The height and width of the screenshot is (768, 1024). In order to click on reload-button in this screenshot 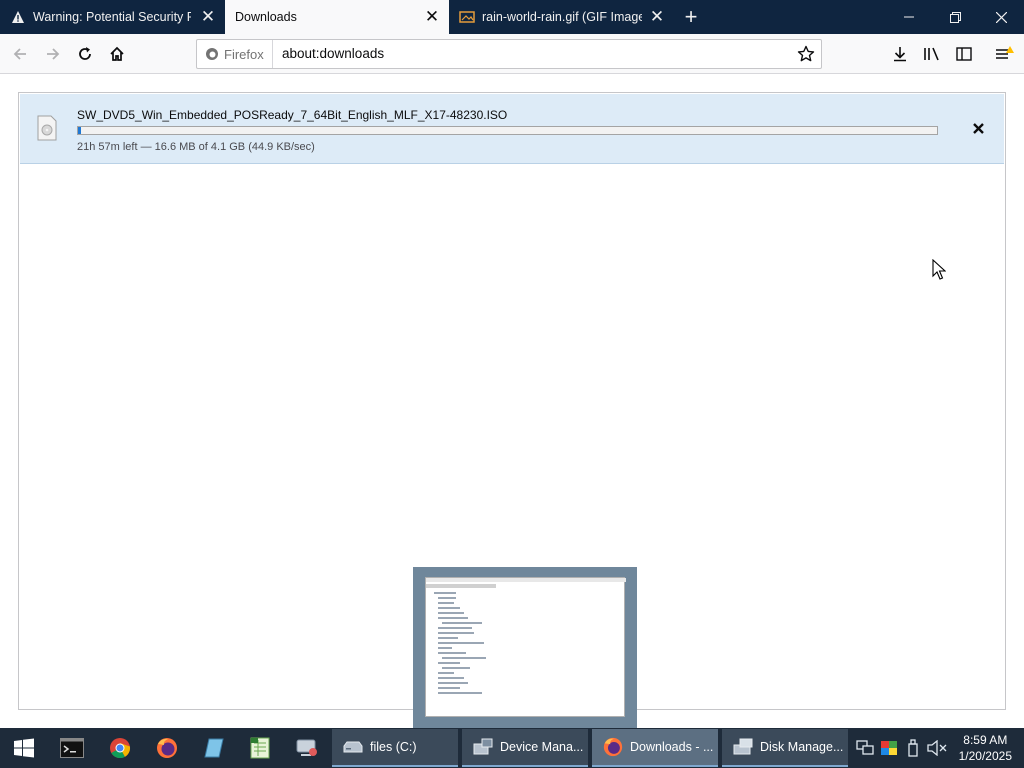, I will do `click(85, 54)`.